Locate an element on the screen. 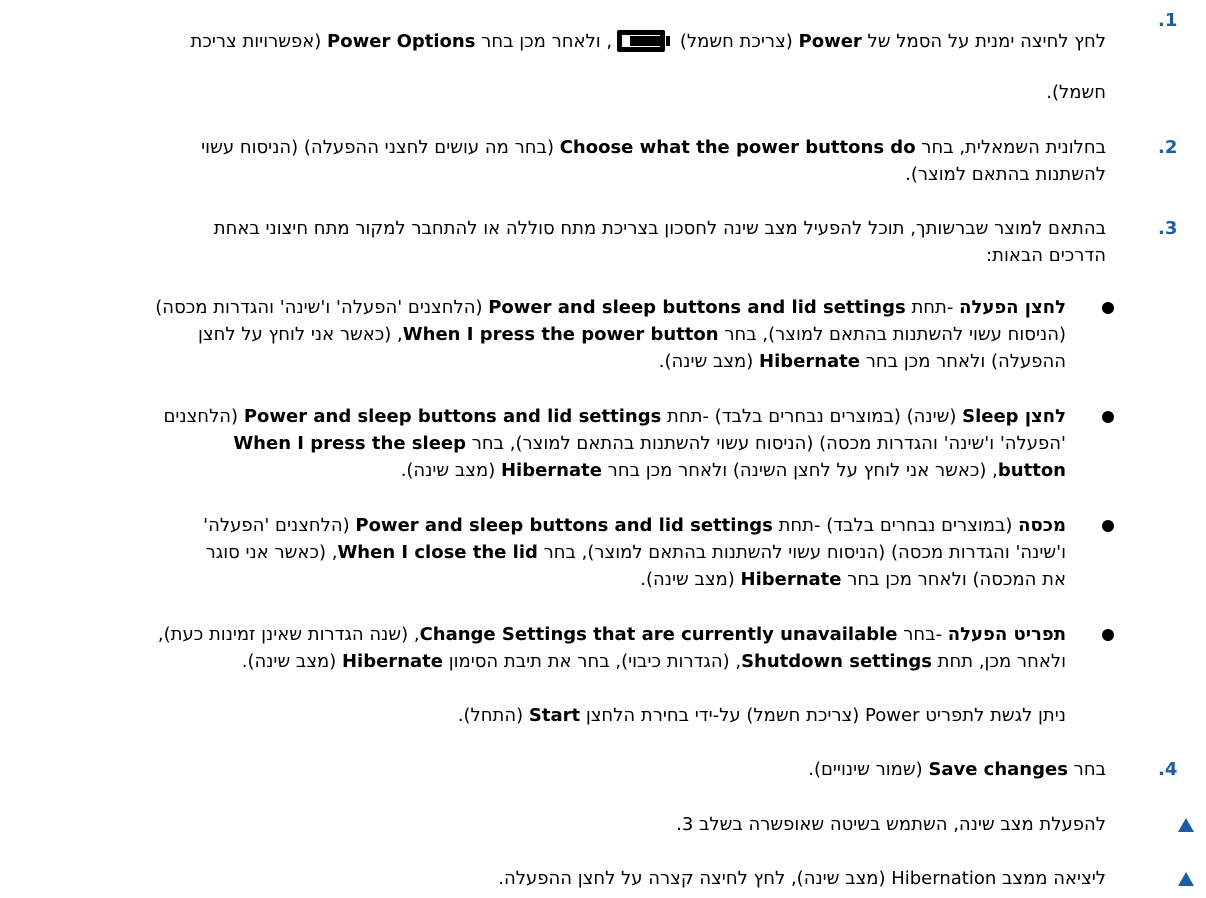  step-number: .4 is located at coordinates (1168, 769).